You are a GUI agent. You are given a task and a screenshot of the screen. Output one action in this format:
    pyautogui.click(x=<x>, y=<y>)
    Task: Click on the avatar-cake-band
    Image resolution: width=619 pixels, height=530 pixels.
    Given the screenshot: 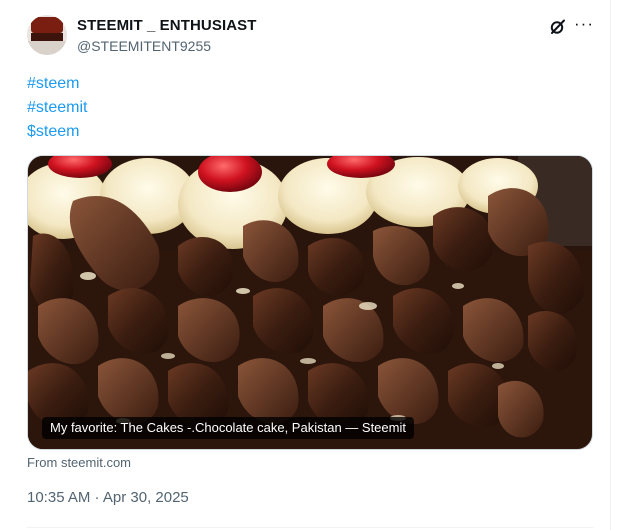 What is the action you would take?
    pyautogui.click(x=47, y=37)
    